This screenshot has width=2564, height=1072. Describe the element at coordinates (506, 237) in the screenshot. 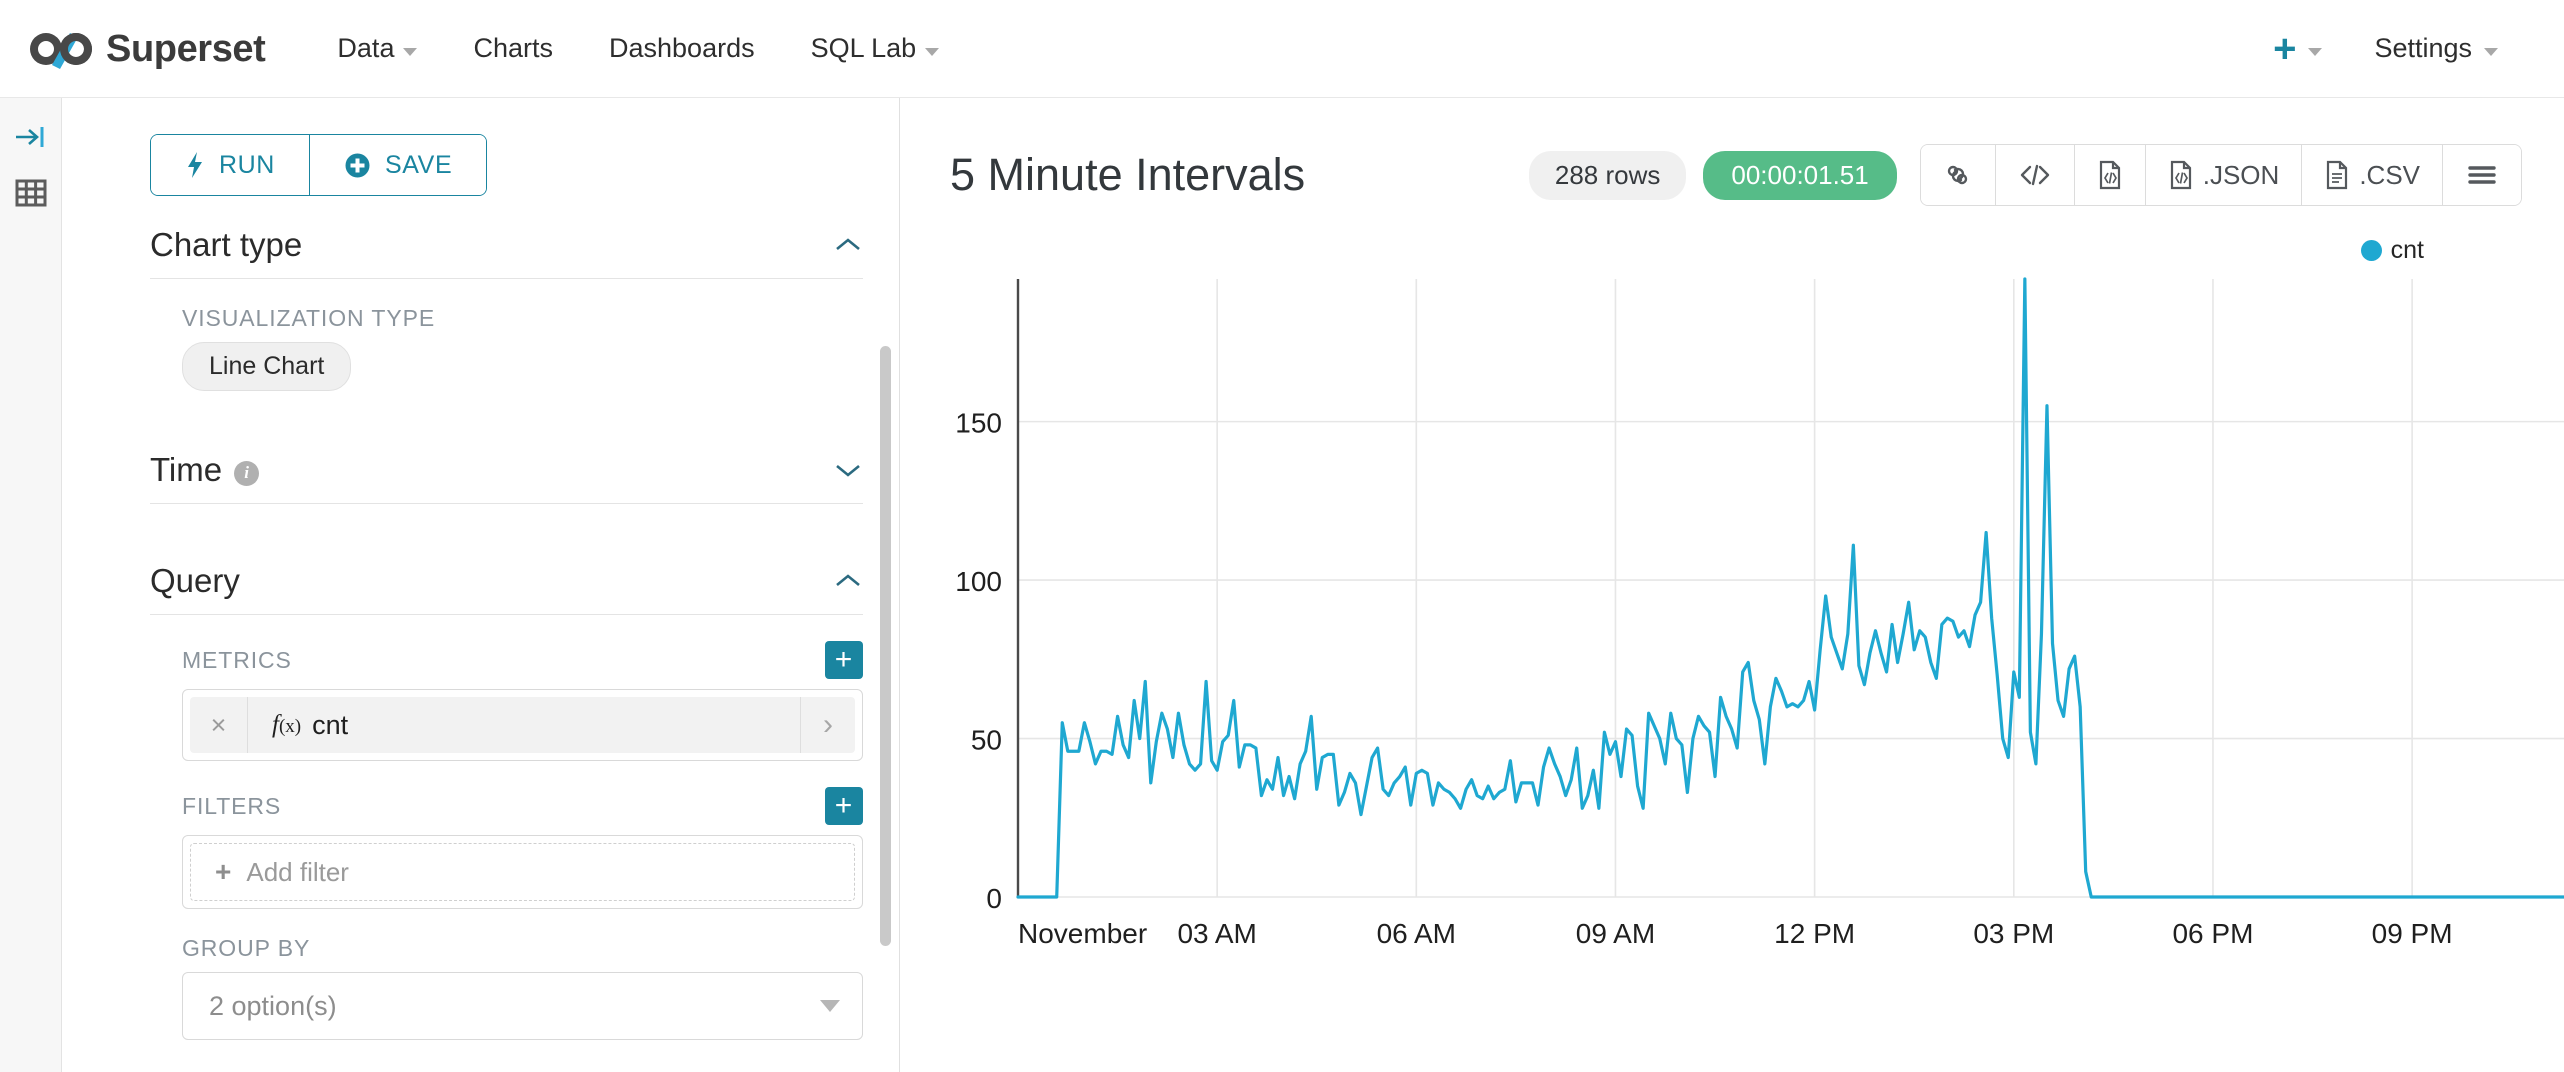

I see `section-header-chart-type: Chart type` at that location.